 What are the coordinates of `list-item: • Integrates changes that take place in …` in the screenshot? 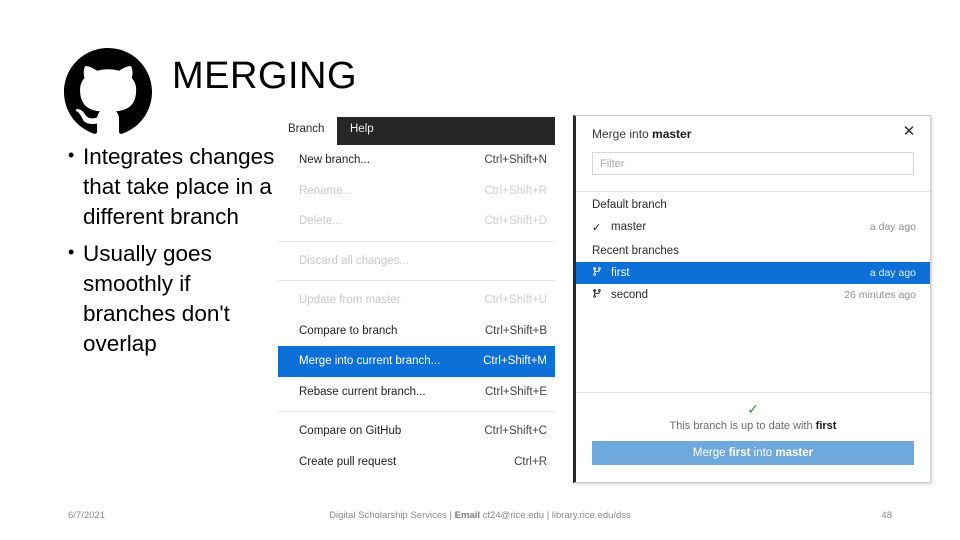 It's located at (178, 187).